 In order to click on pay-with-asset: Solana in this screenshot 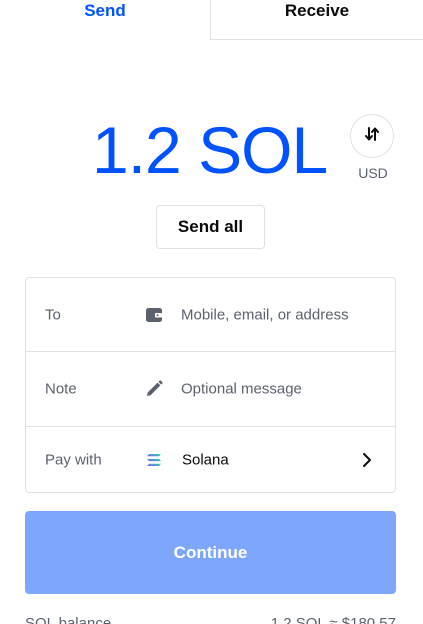, I will do `click(205, 459)`.